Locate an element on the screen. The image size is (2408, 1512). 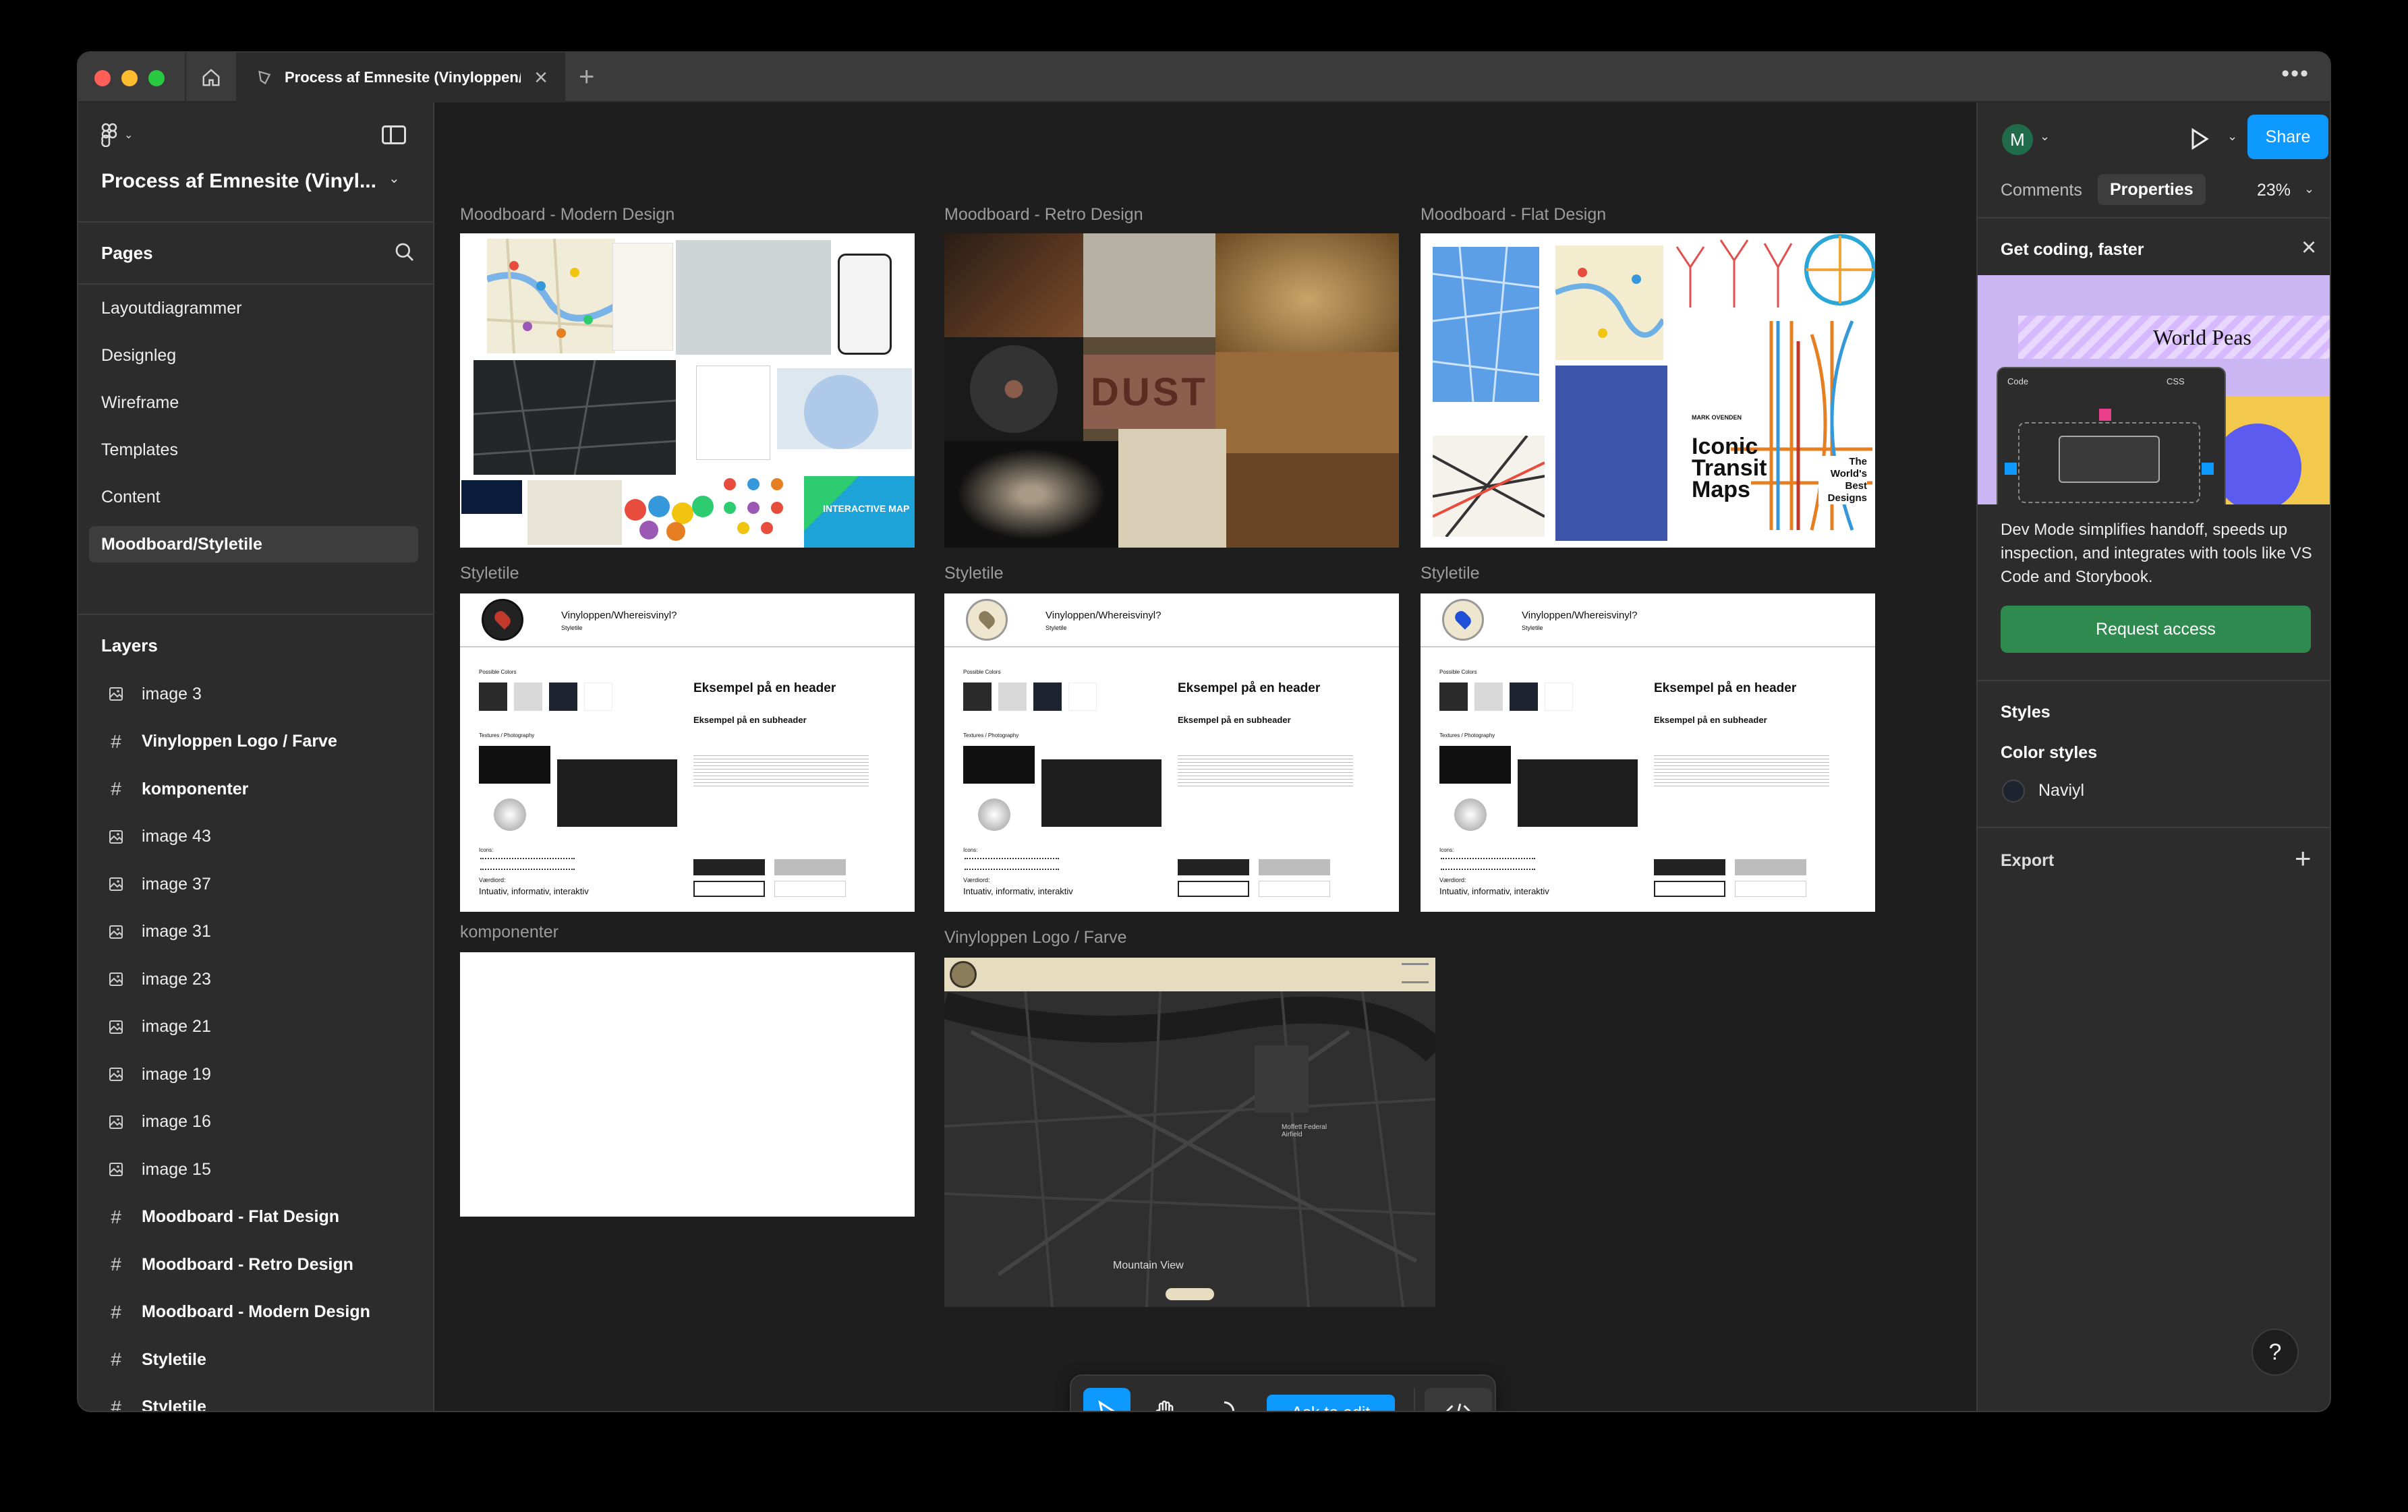
color-style-name: Naviyl is located at coordinates (2061, 791).